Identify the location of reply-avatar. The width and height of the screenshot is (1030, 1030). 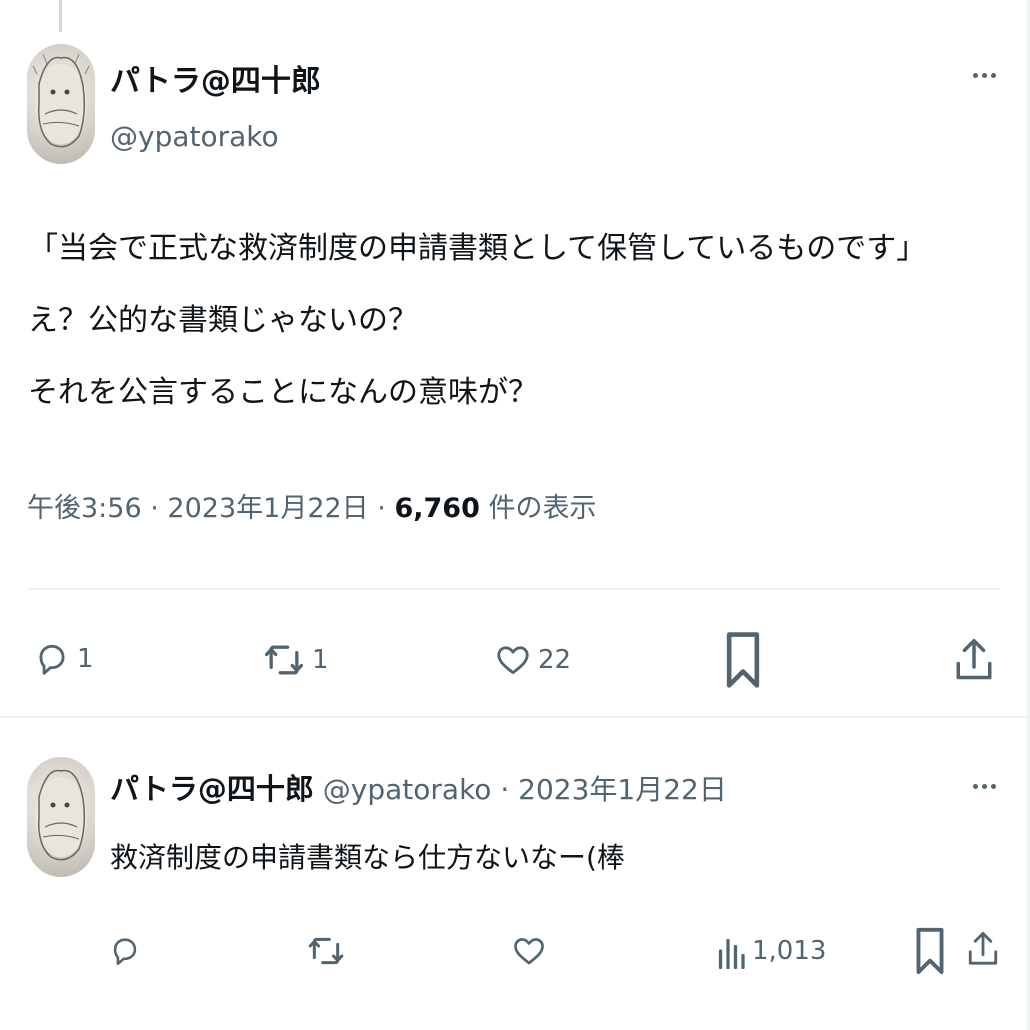
(61, 817).